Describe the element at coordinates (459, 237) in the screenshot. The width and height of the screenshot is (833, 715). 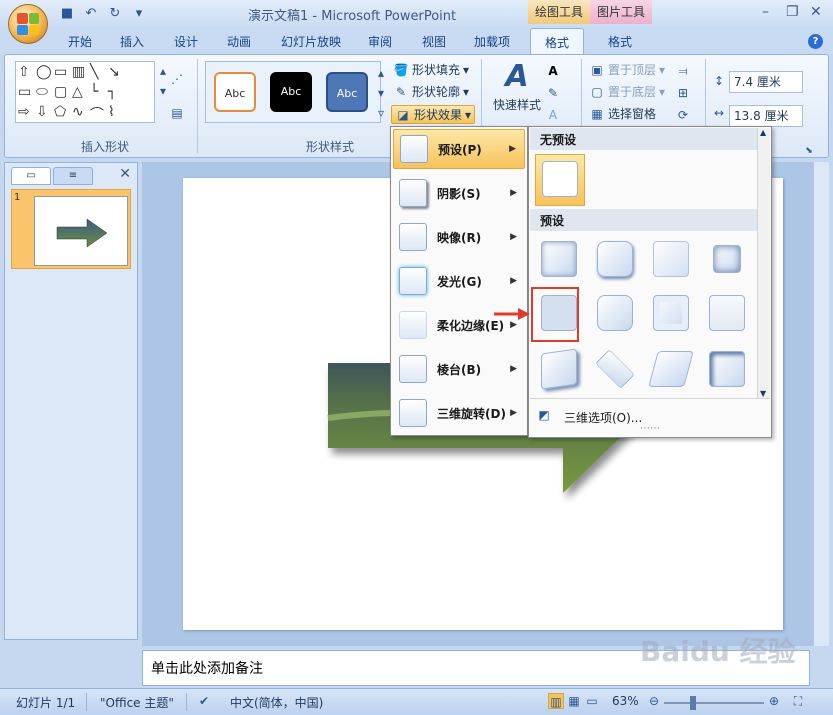
I see `menu-item-reflection: 映像(R) ▶` at that location.